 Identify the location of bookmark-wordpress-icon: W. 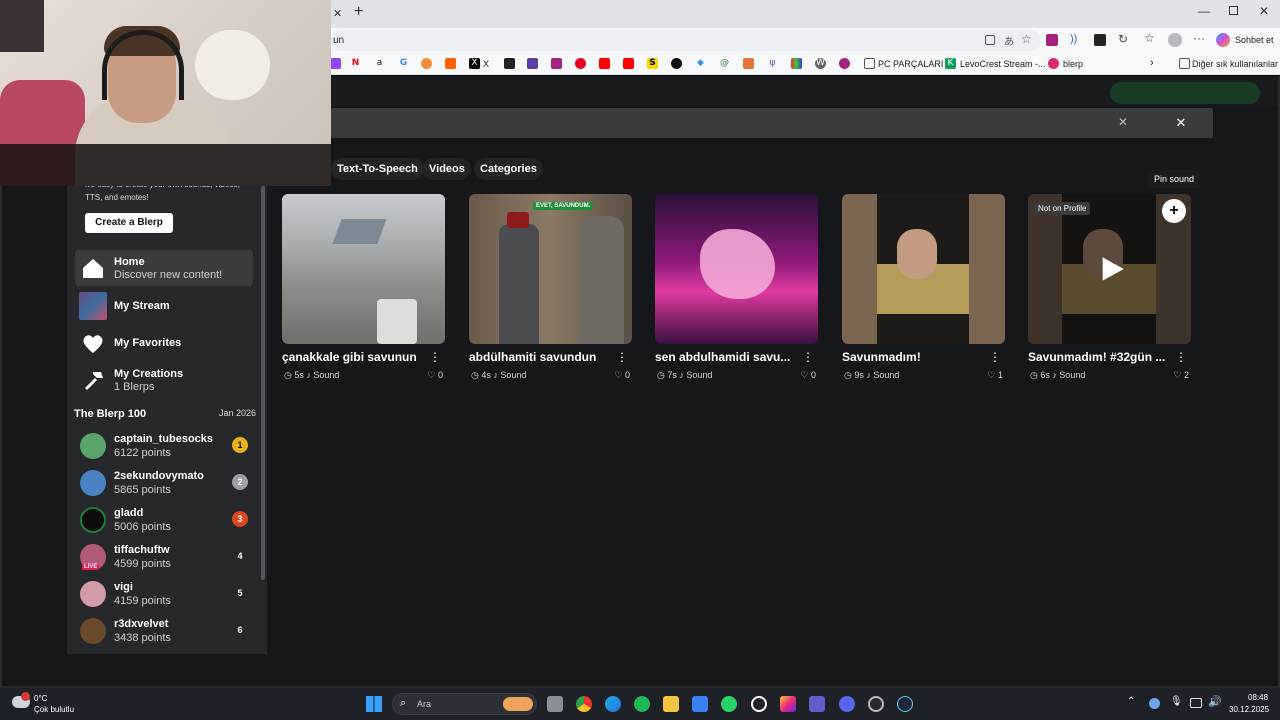
(820, 63).